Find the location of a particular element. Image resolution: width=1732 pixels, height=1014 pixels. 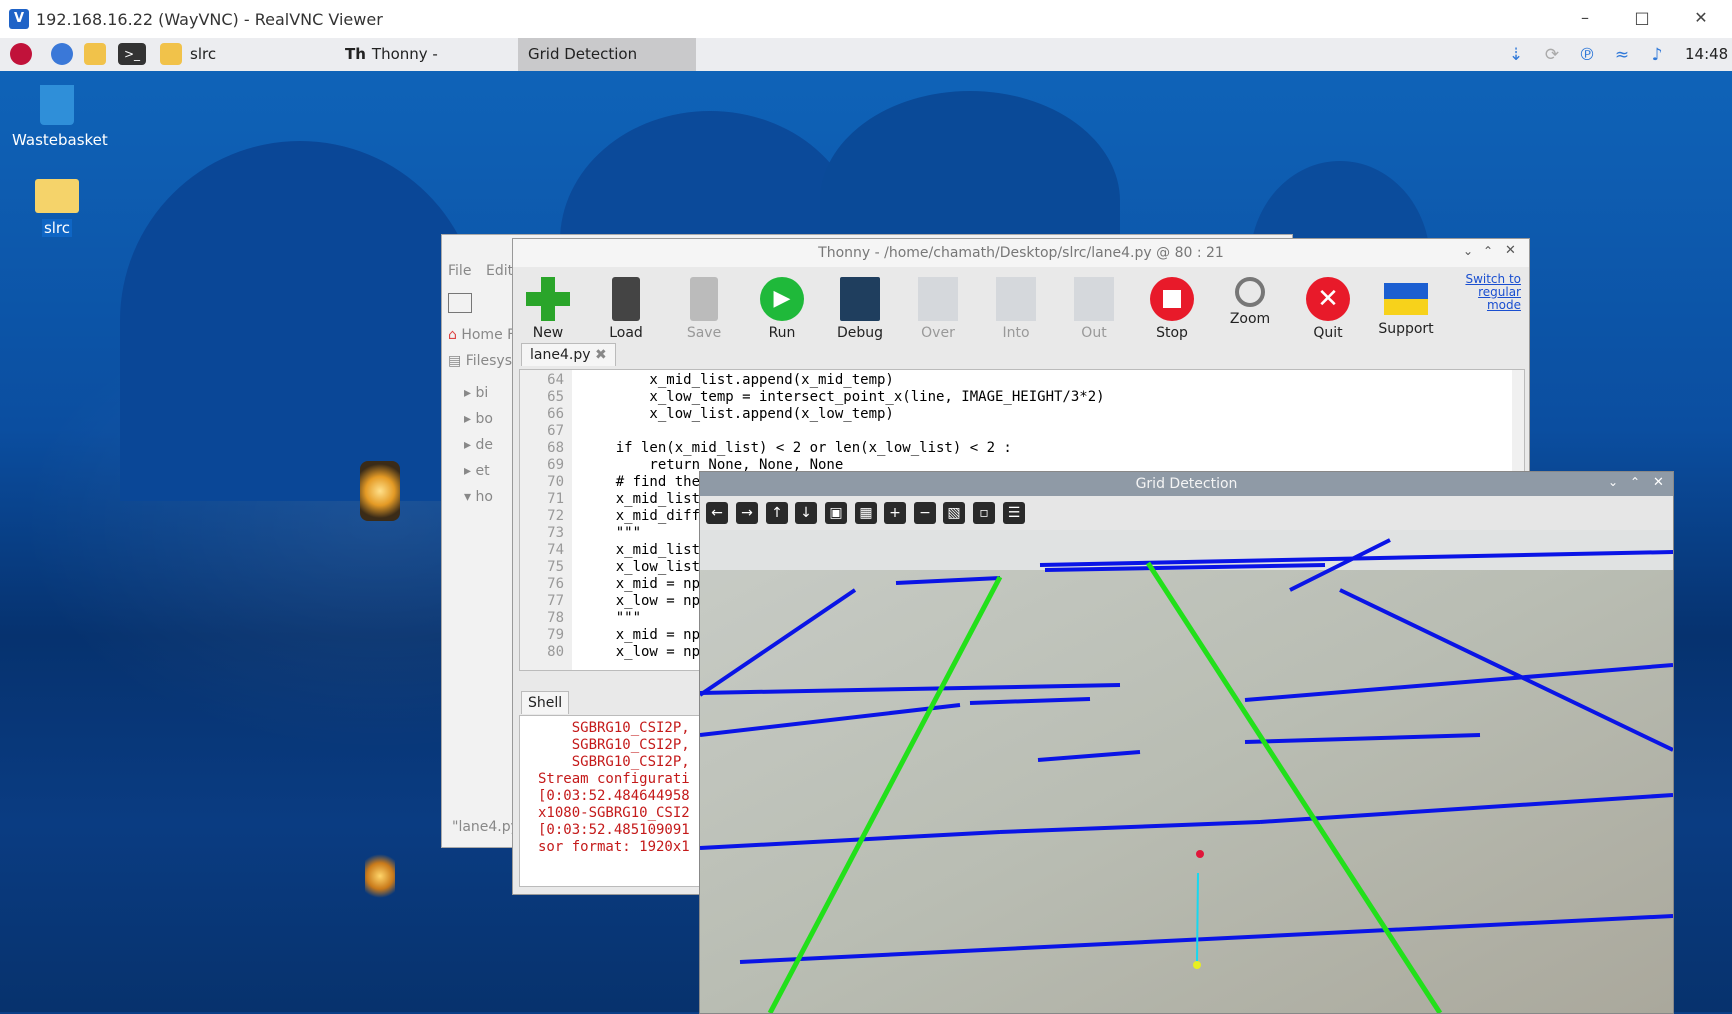

step-over-button: Over is located at coordinates (938, 307).